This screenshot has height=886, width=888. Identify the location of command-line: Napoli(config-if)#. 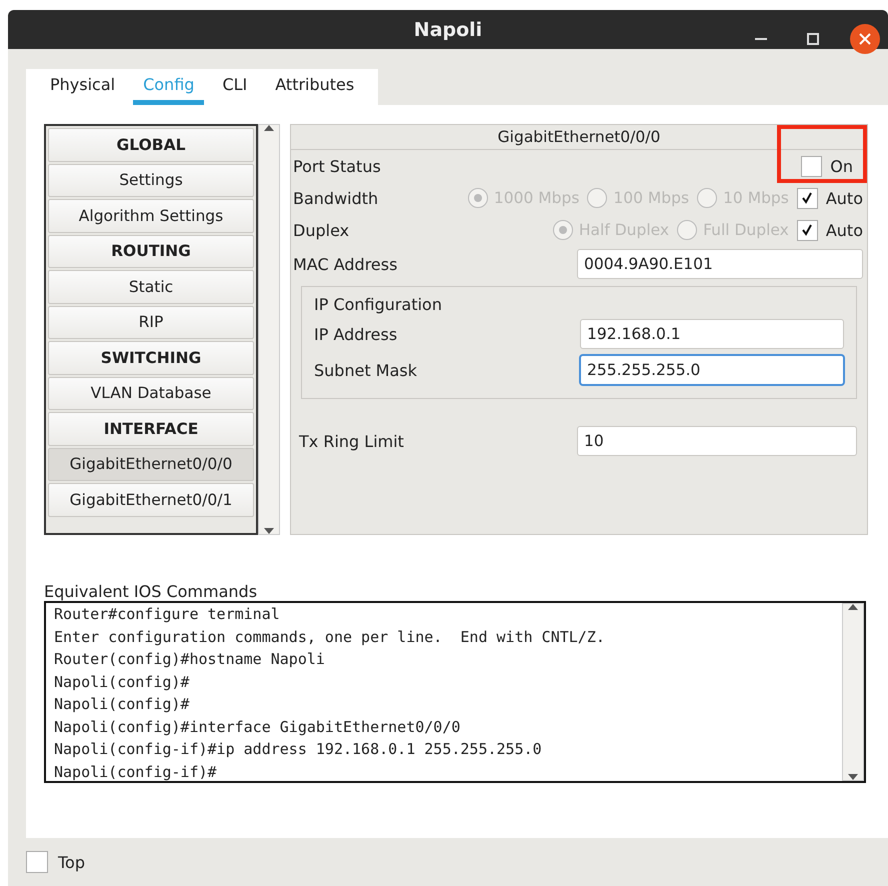
(136, 772).